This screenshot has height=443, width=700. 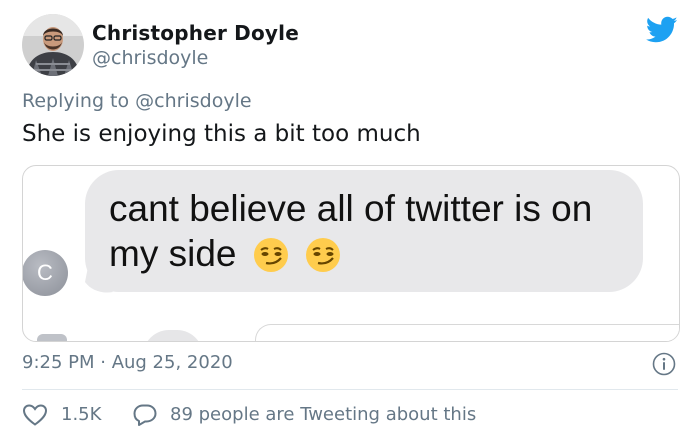 I want to click on twitter-bird-icon, so click(x=662, y=30).